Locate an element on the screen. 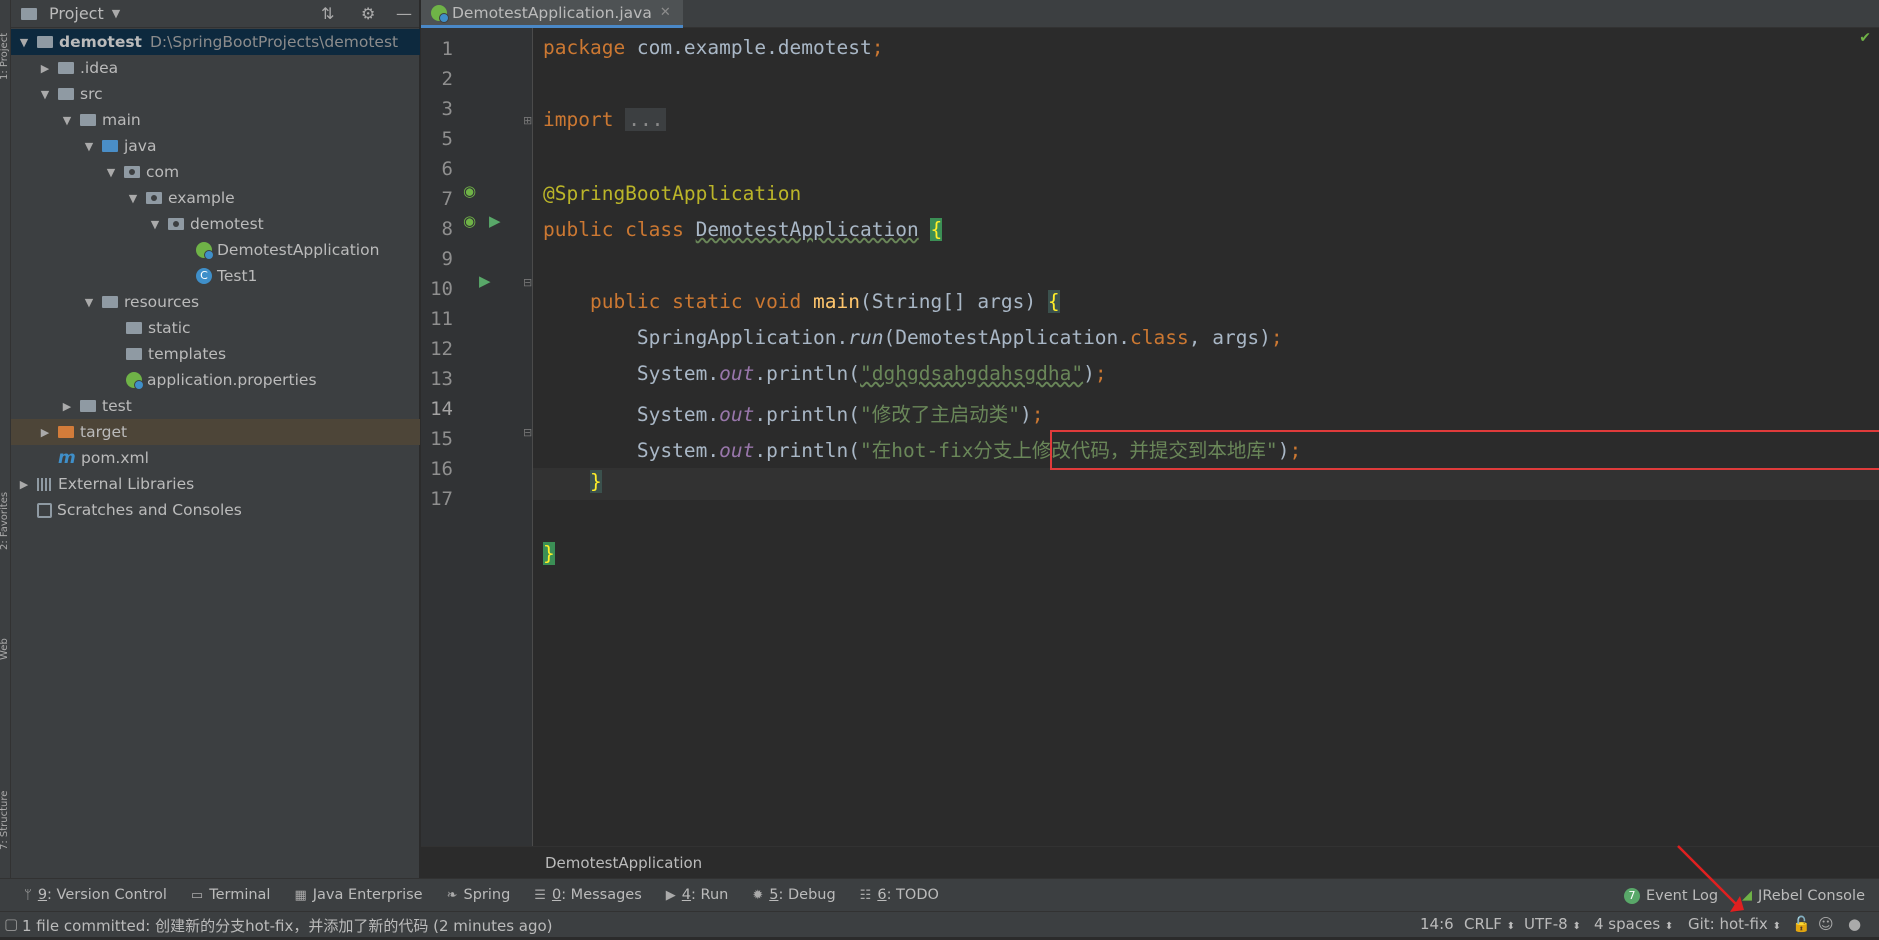  event-count-badge: 7 is located at coordinates (1632, 895).